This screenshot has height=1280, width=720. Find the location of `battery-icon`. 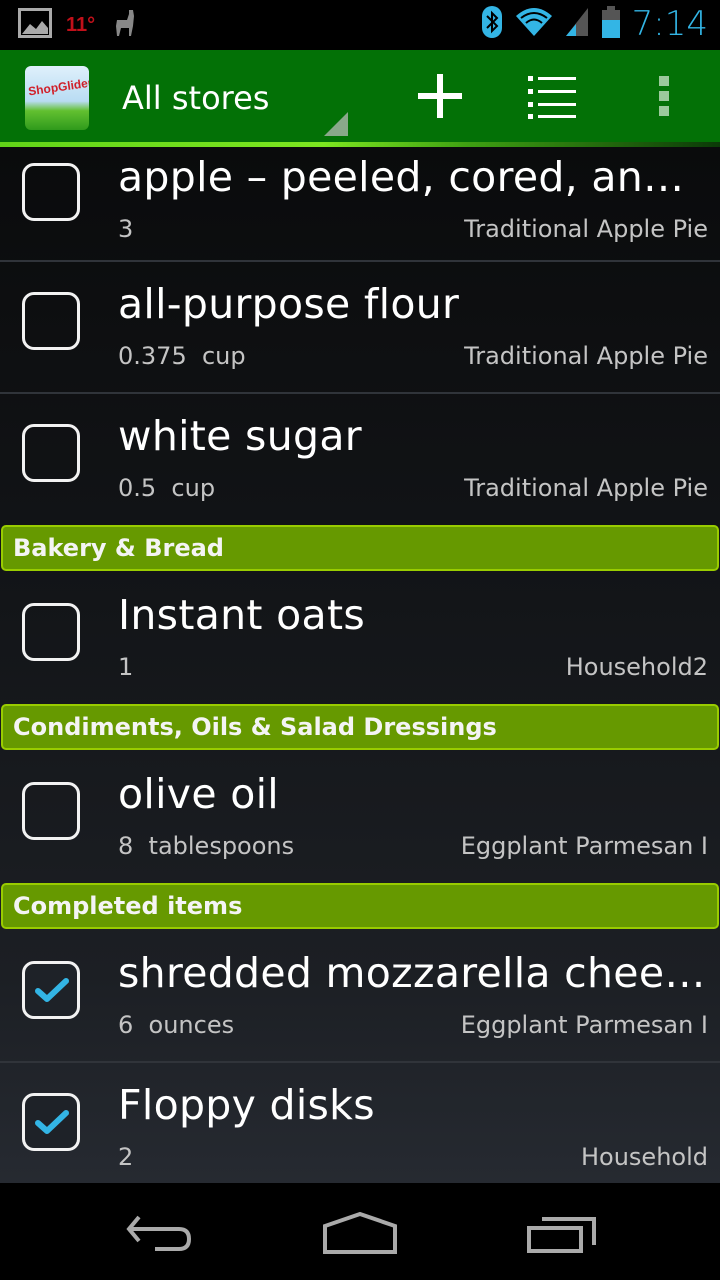

battery-icon is located at coordinates (611, 24).